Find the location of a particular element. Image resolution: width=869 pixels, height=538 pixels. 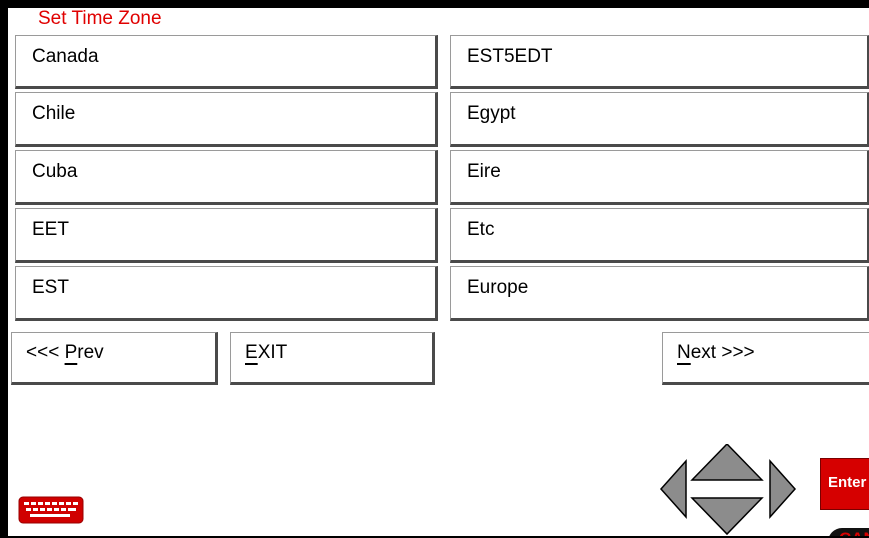

next-rest: ext >>> is located at coordinates (722, 352).